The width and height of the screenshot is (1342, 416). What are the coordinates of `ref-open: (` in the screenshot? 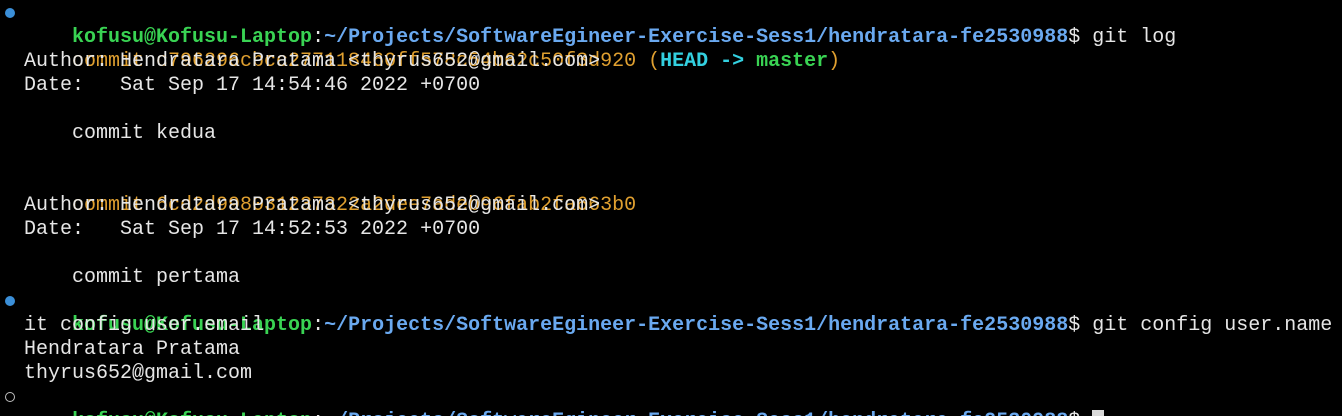 It's located at (648, 61).